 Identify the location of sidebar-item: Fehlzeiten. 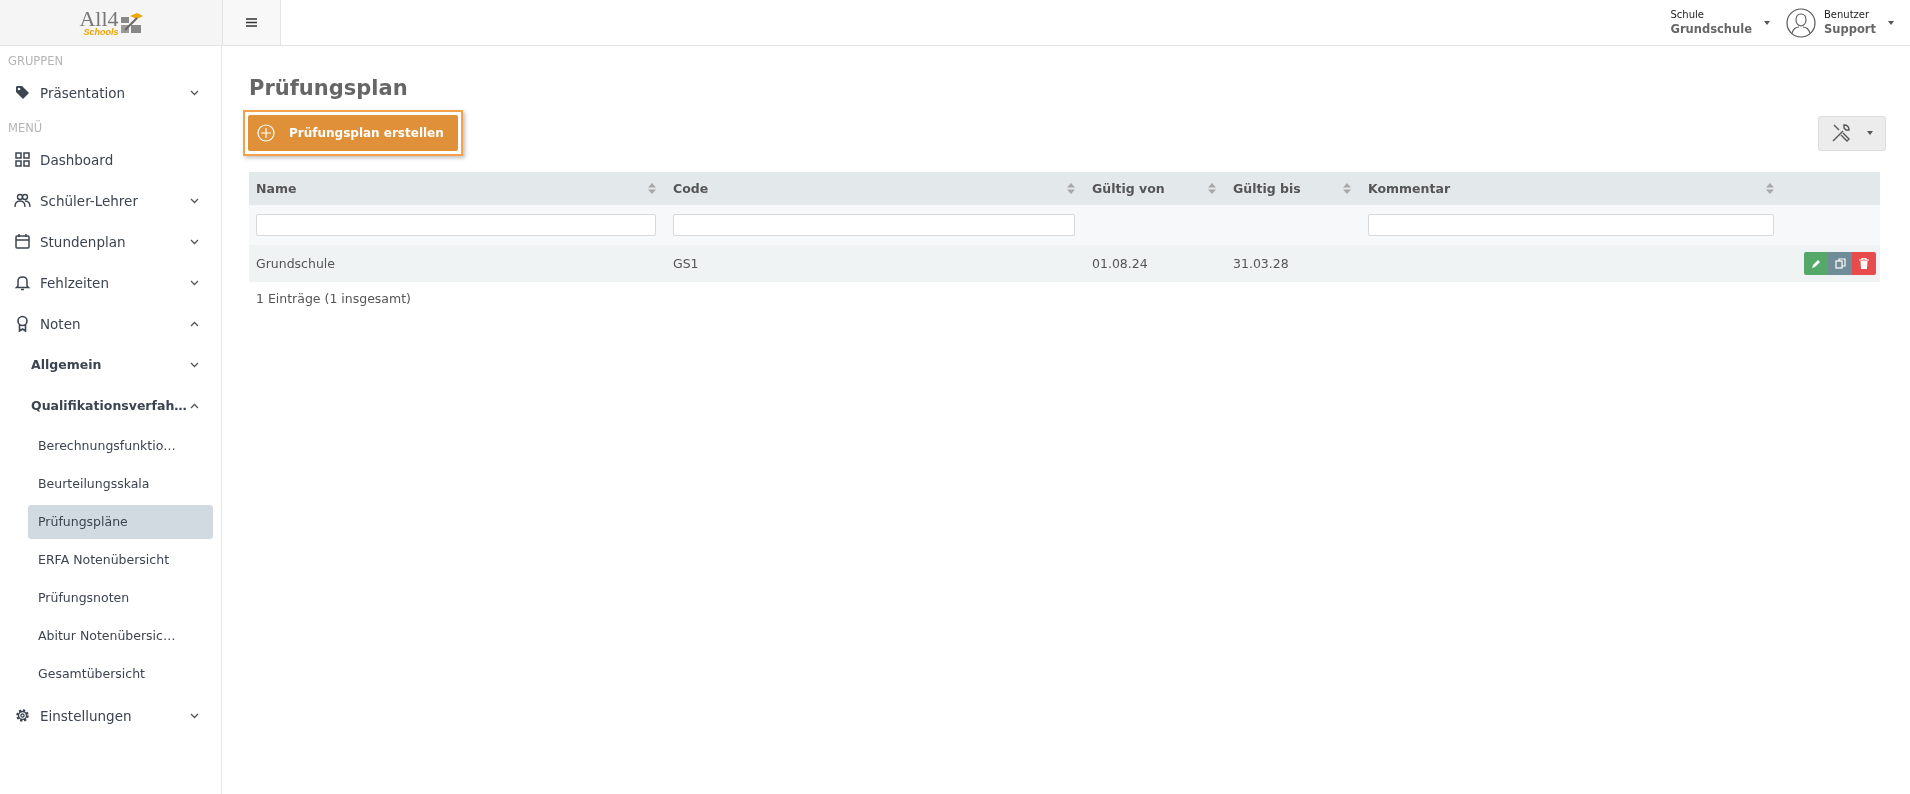
(110, 282).